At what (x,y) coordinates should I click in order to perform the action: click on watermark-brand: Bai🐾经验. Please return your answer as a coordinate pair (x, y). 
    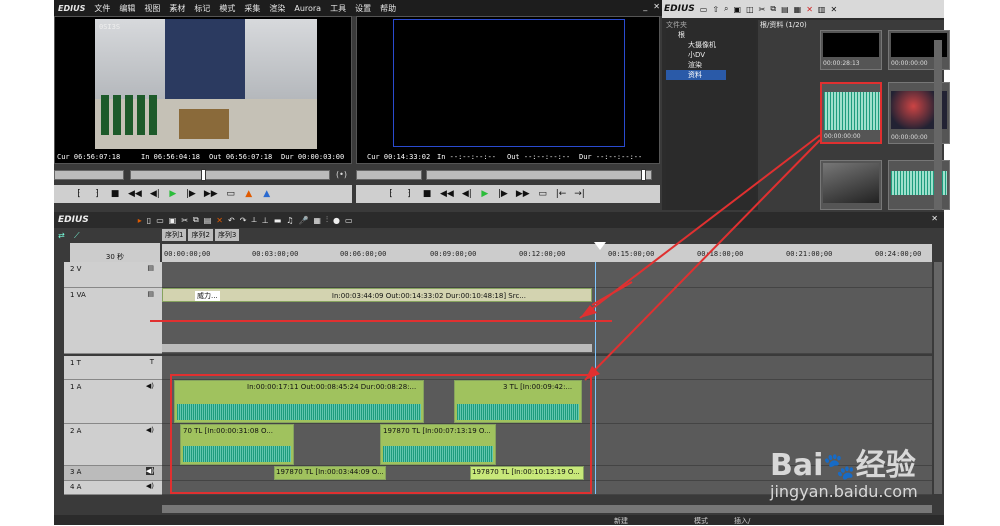
    Looking at the image, I should click on (843, 462).